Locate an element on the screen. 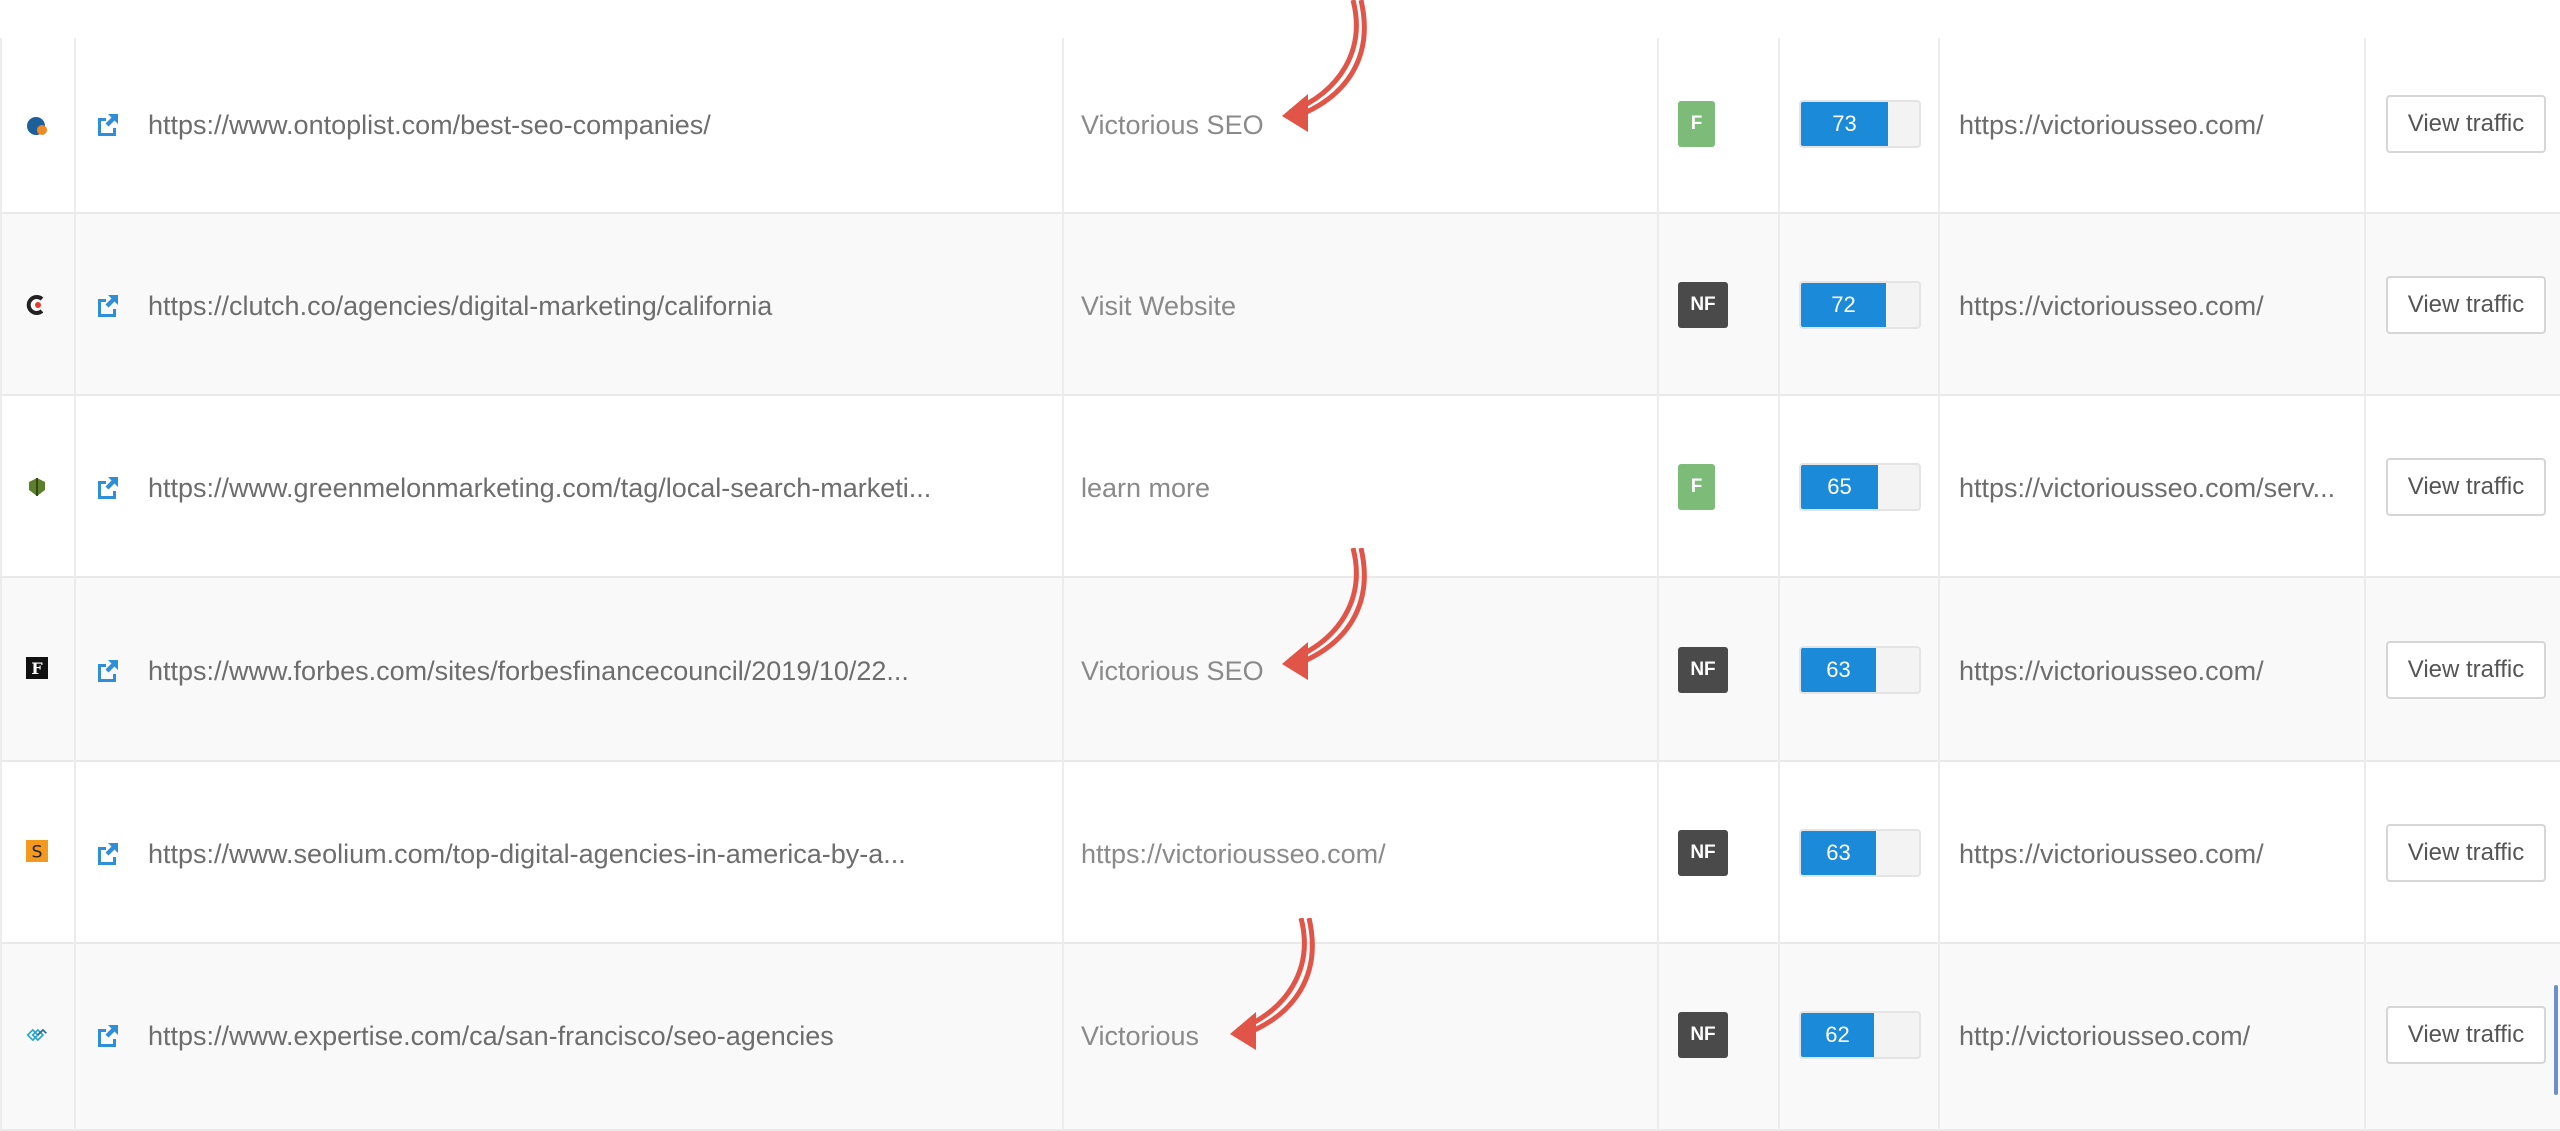  domain-rating-bar: 62 is located at coordinates (1860, 1035).